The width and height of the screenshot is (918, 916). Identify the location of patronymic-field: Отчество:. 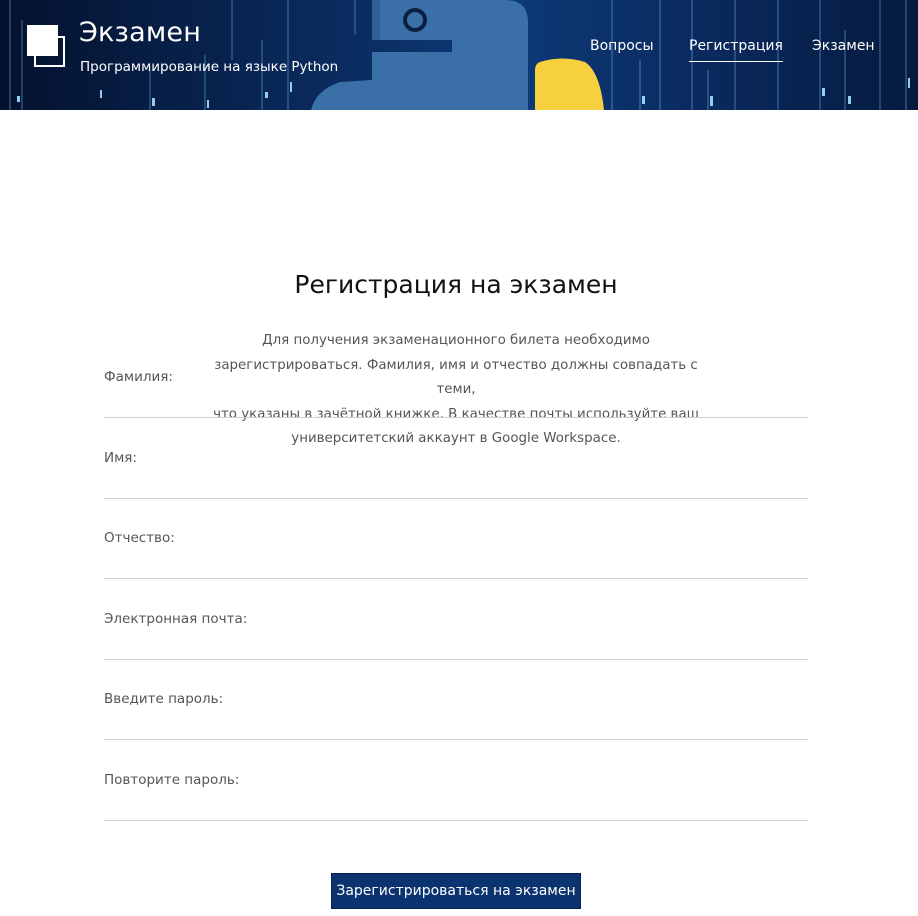
(456, 571).